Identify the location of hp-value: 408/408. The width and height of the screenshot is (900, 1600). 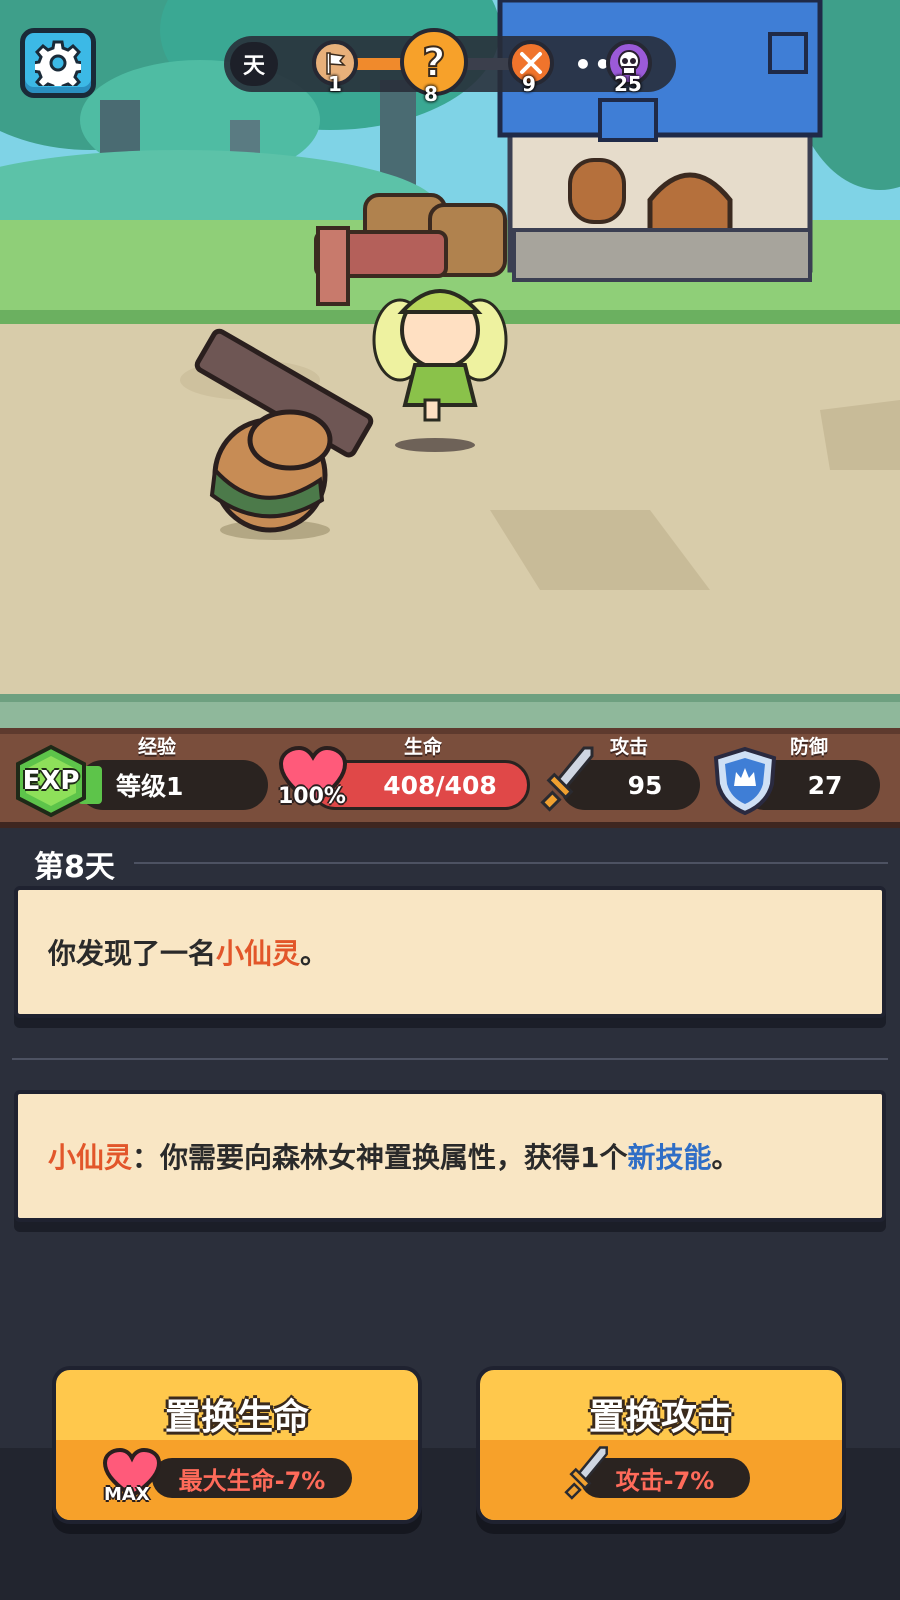
(440, 785).